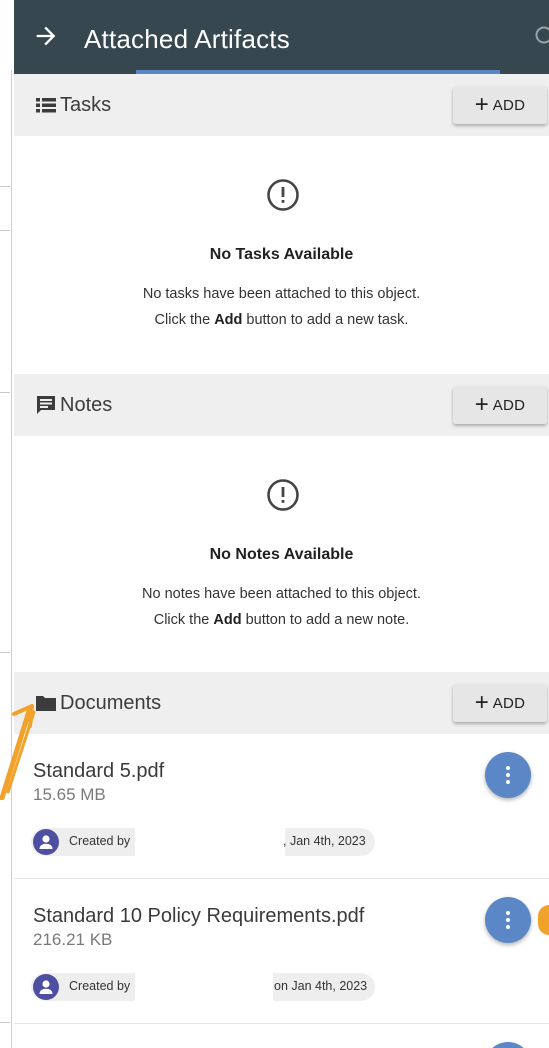  Describe the element at coordinates (86, 105) in the screenshot. I see `tasks-label: Tasks` at that location.